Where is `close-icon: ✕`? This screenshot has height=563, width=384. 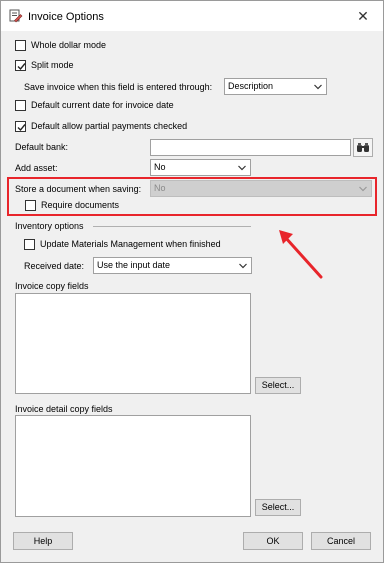 close-icon: ✕ is located at coordinates (363, 16).